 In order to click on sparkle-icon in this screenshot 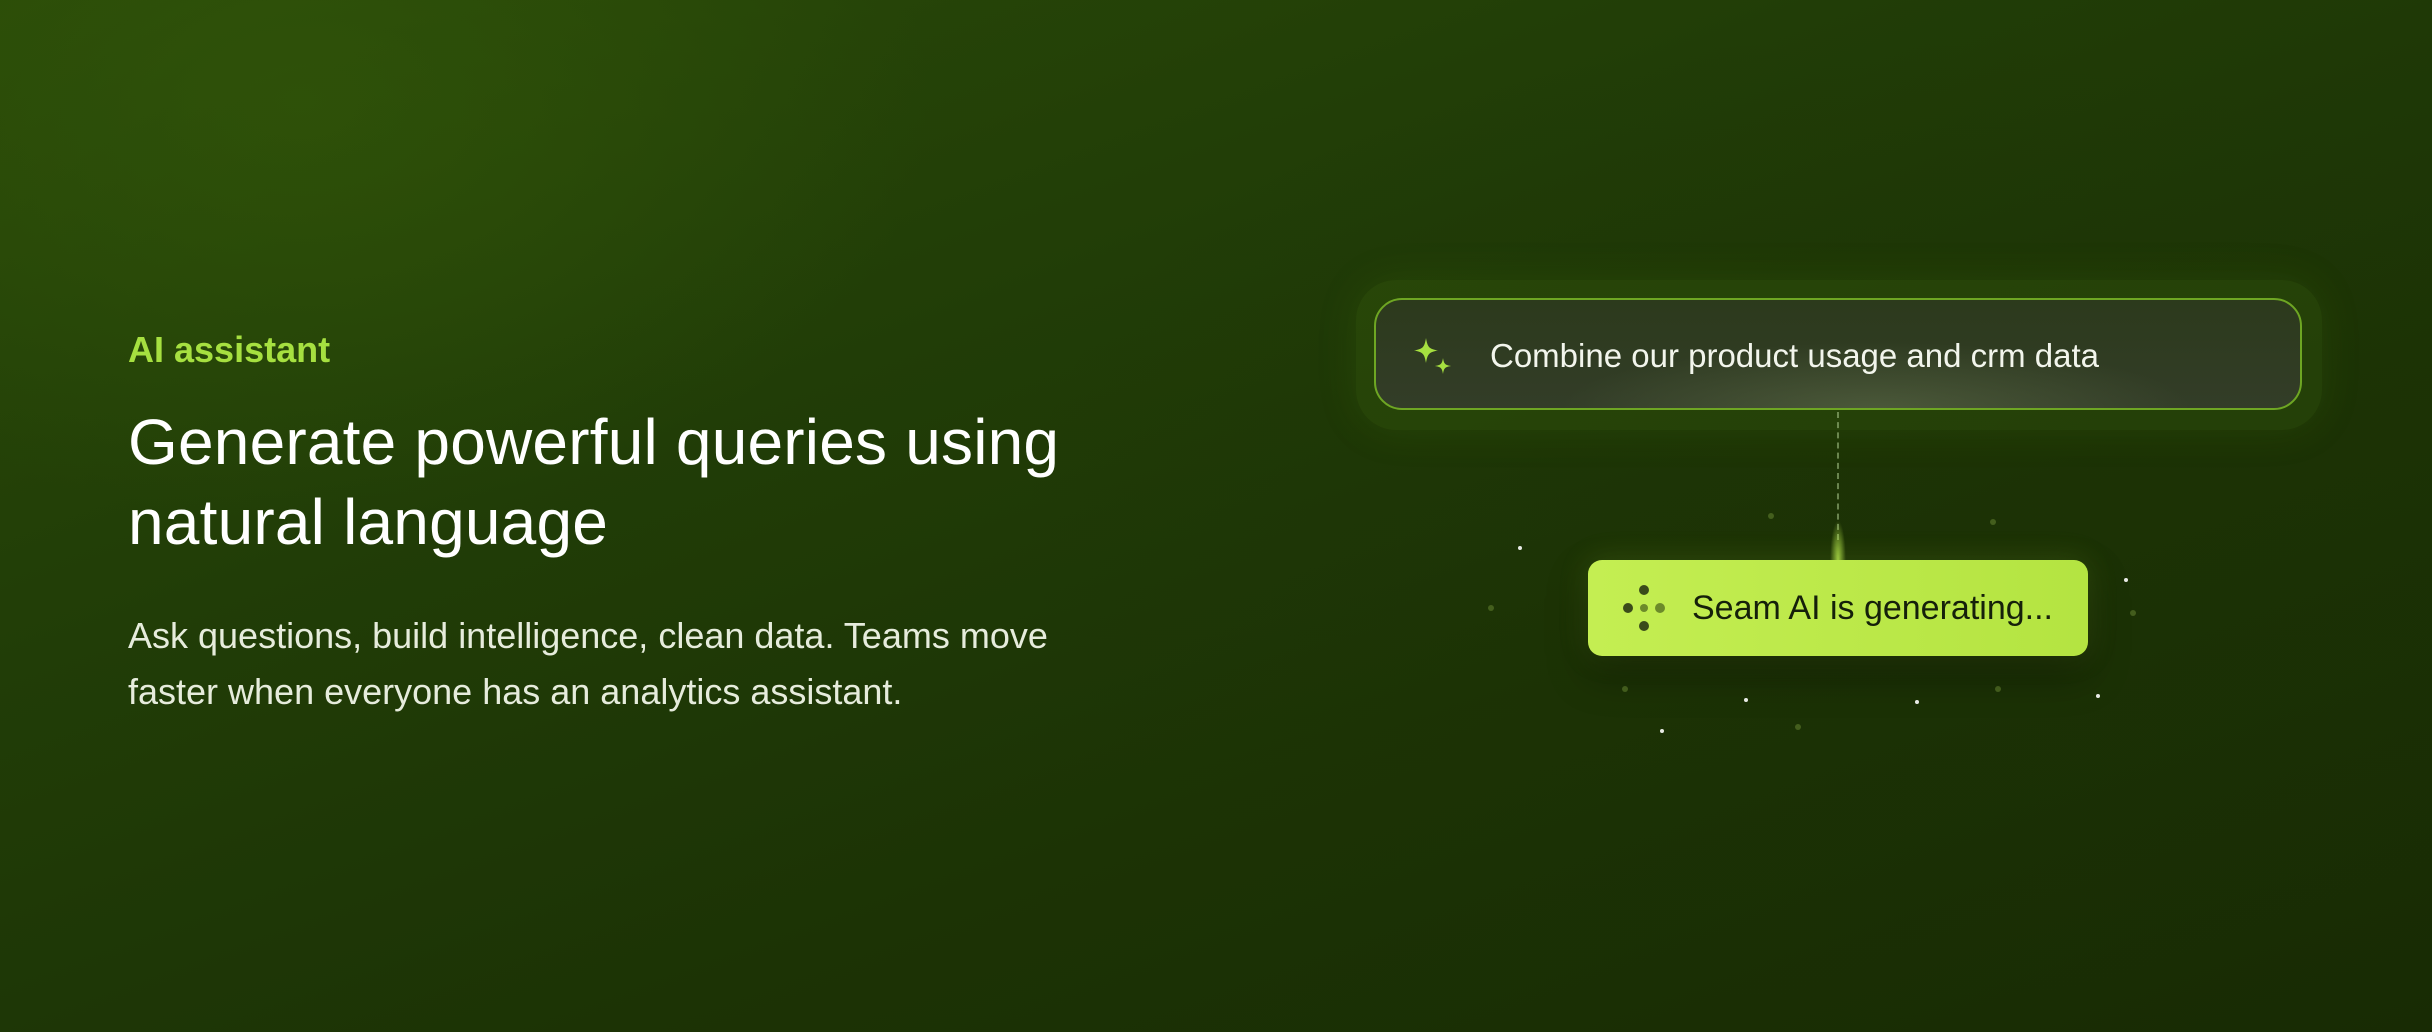, I will do `click(1432, 358)`.